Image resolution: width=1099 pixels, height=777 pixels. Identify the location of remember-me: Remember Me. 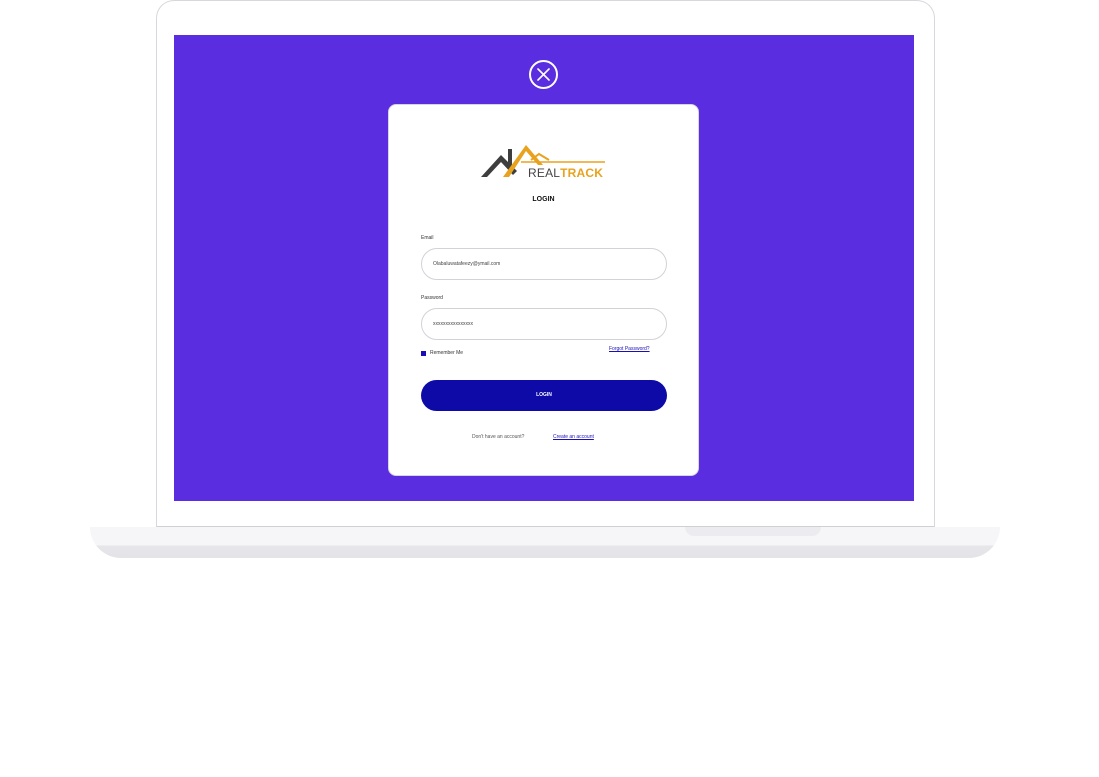
(442, 353).